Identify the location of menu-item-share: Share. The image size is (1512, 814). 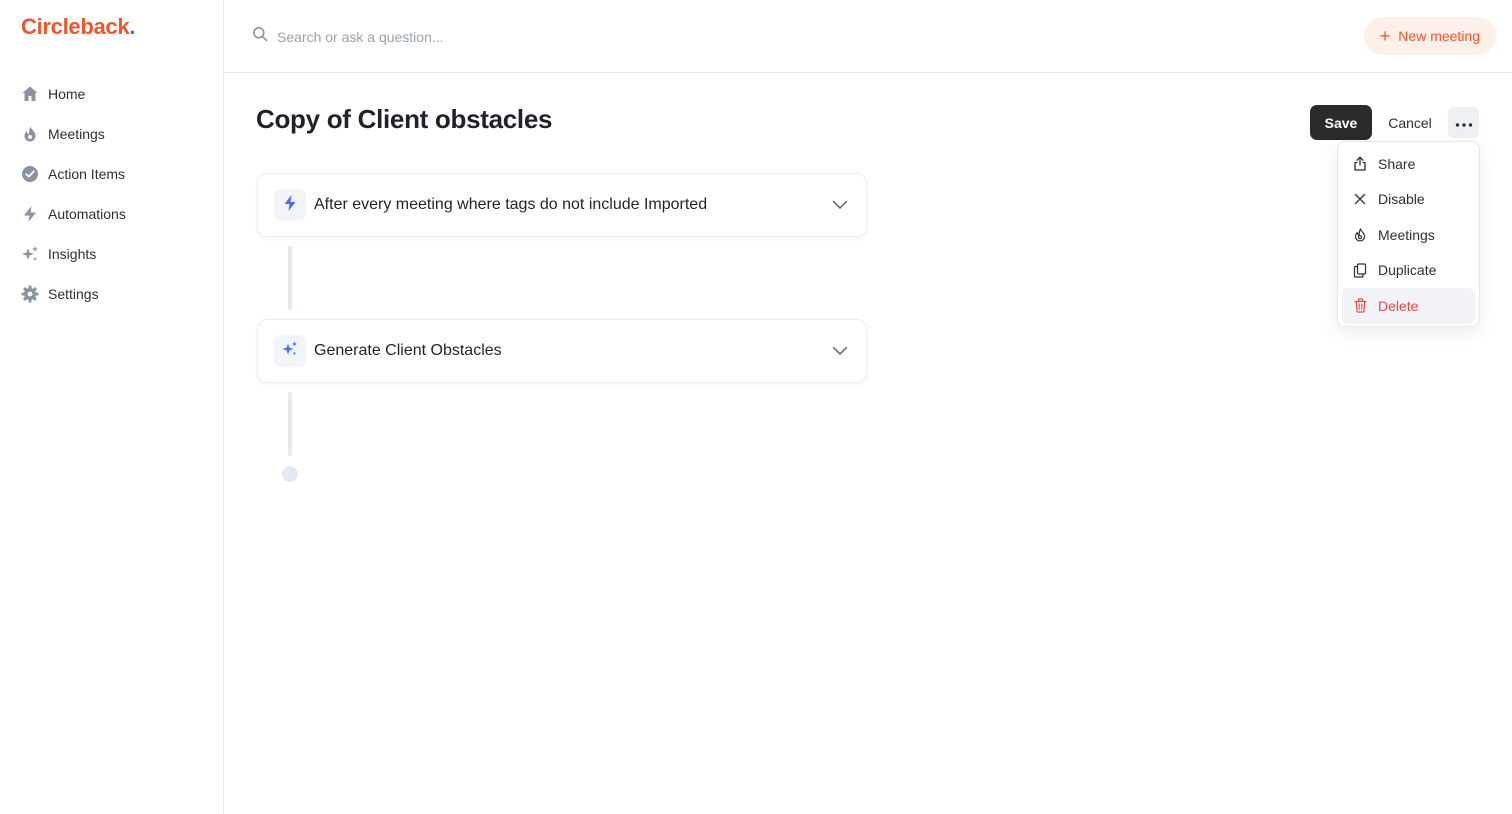
(1408, 164).